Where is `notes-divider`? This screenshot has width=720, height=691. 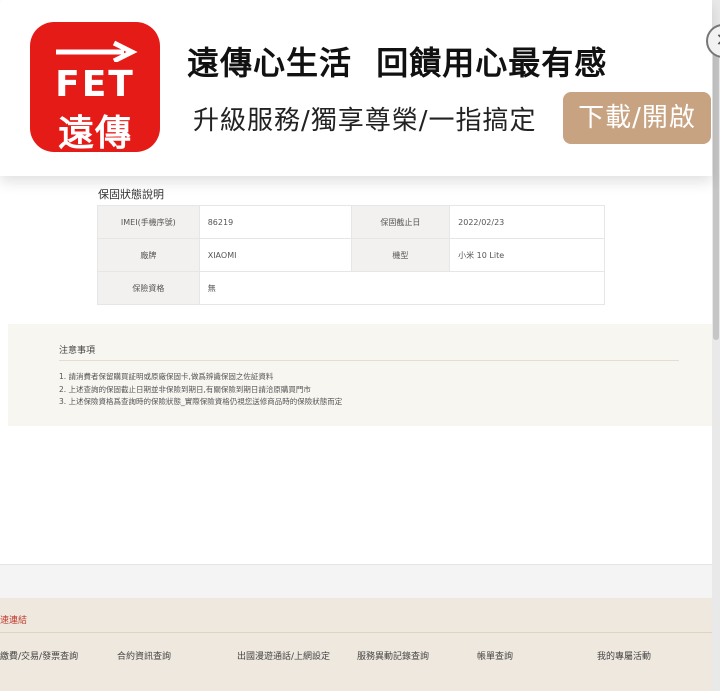 notes-divider is located at coordinates (369, 360).